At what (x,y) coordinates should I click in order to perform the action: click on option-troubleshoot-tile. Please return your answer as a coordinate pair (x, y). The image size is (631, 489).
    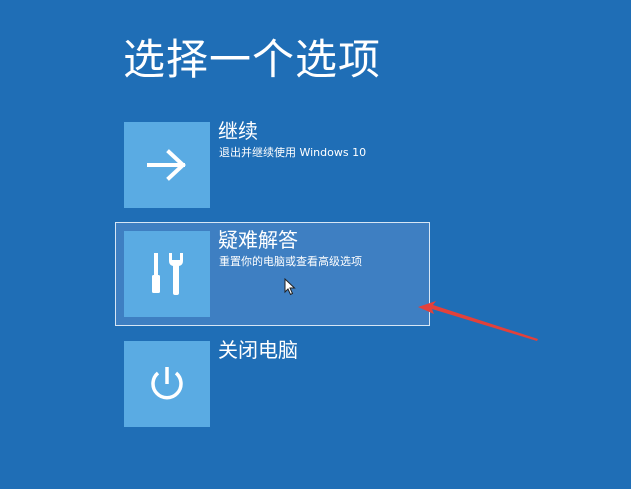
    Looking at the image, I should click on (167, 274).